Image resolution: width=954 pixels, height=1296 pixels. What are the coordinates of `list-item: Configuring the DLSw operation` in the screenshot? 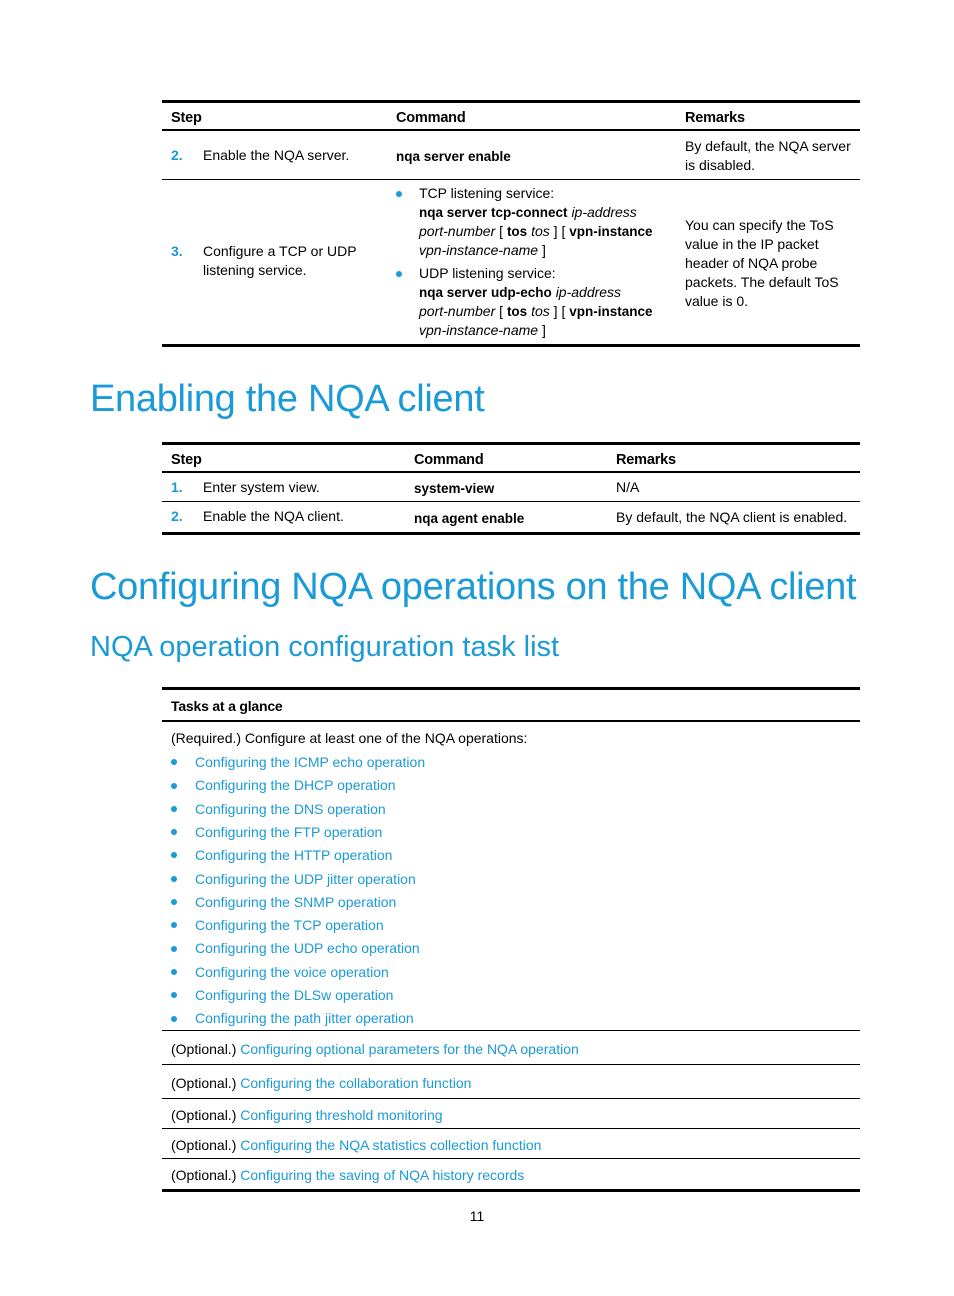 It's located at (282, 995).